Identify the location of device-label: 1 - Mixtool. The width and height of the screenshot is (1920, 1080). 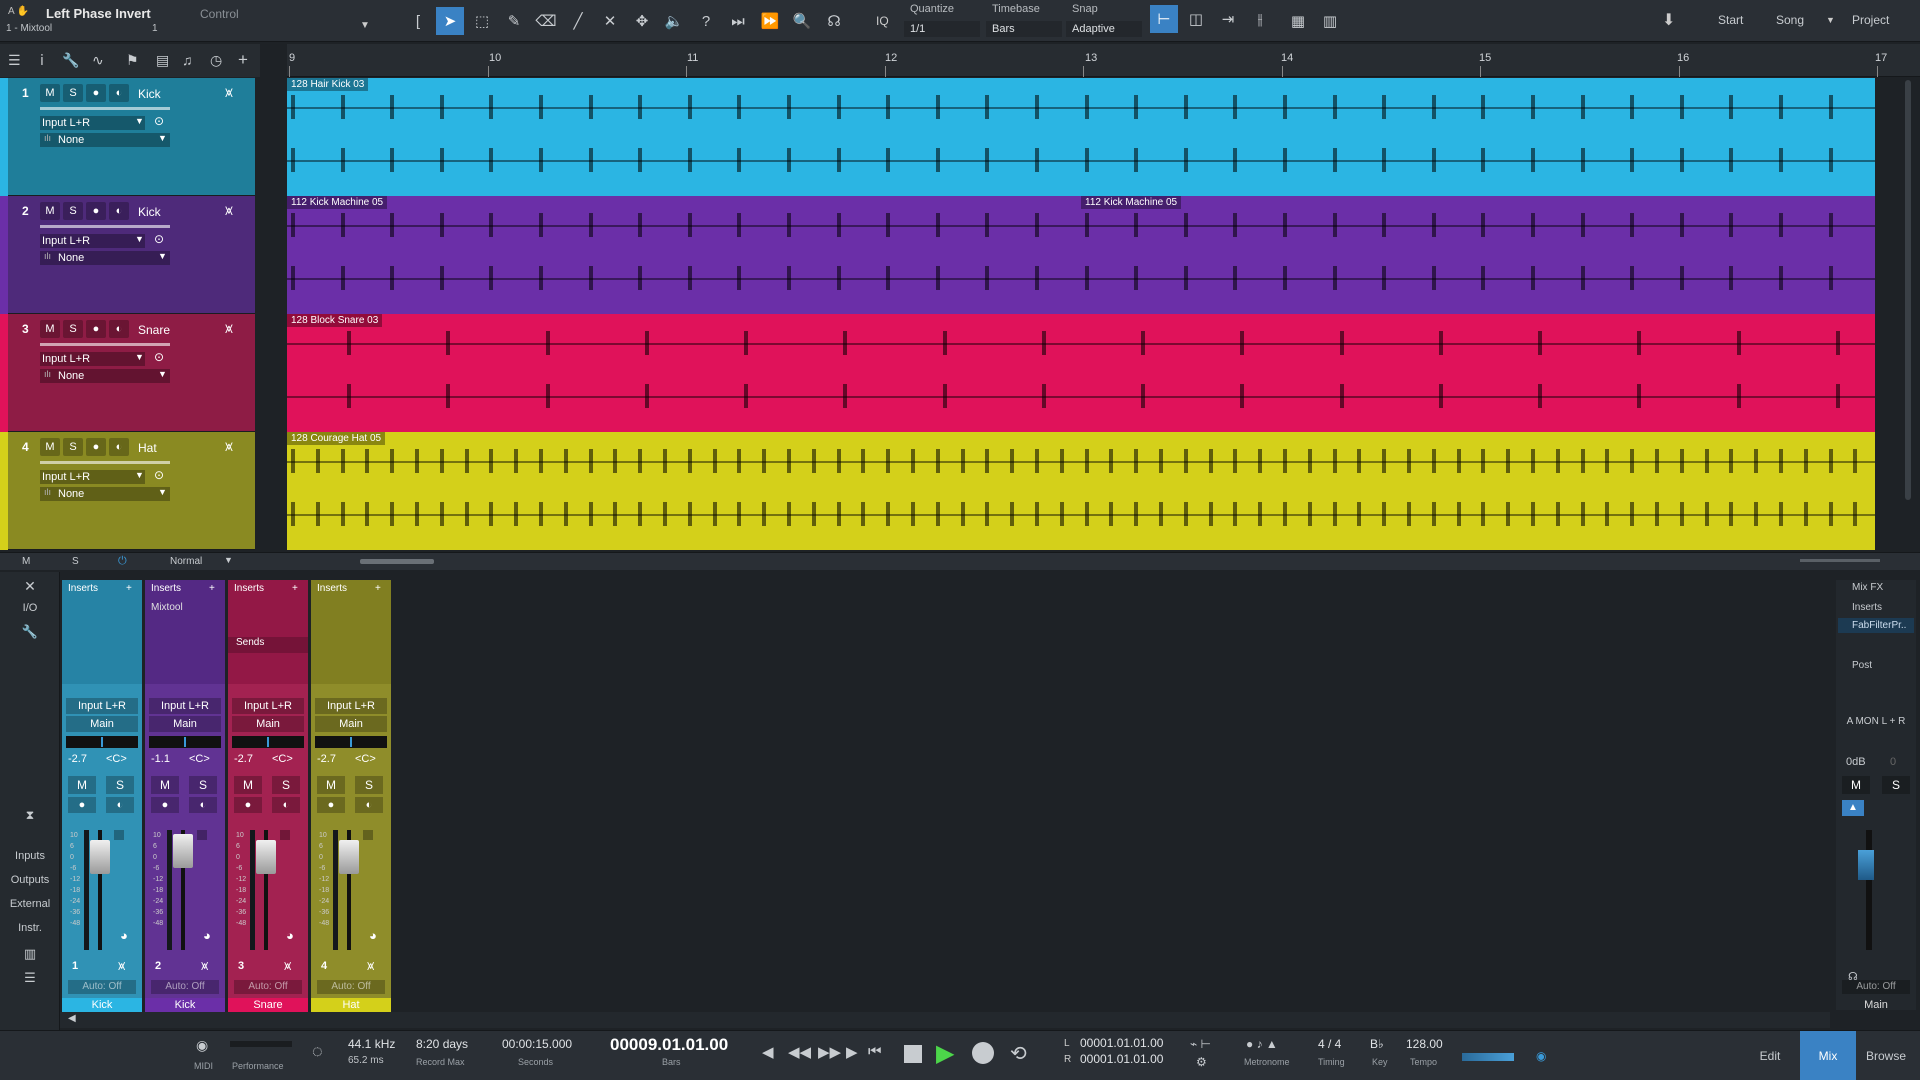
(29, 28).